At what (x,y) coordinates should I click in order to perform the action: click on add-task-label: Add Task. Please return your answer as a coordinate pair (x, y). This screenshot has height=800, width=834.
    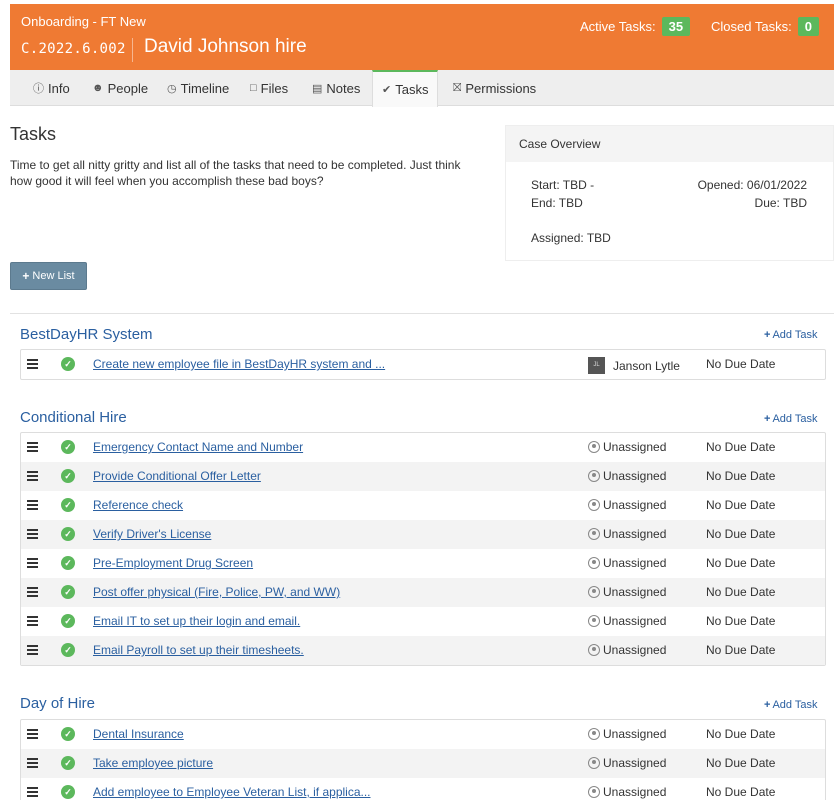
    Looking at the image, I should click on (795, 335).